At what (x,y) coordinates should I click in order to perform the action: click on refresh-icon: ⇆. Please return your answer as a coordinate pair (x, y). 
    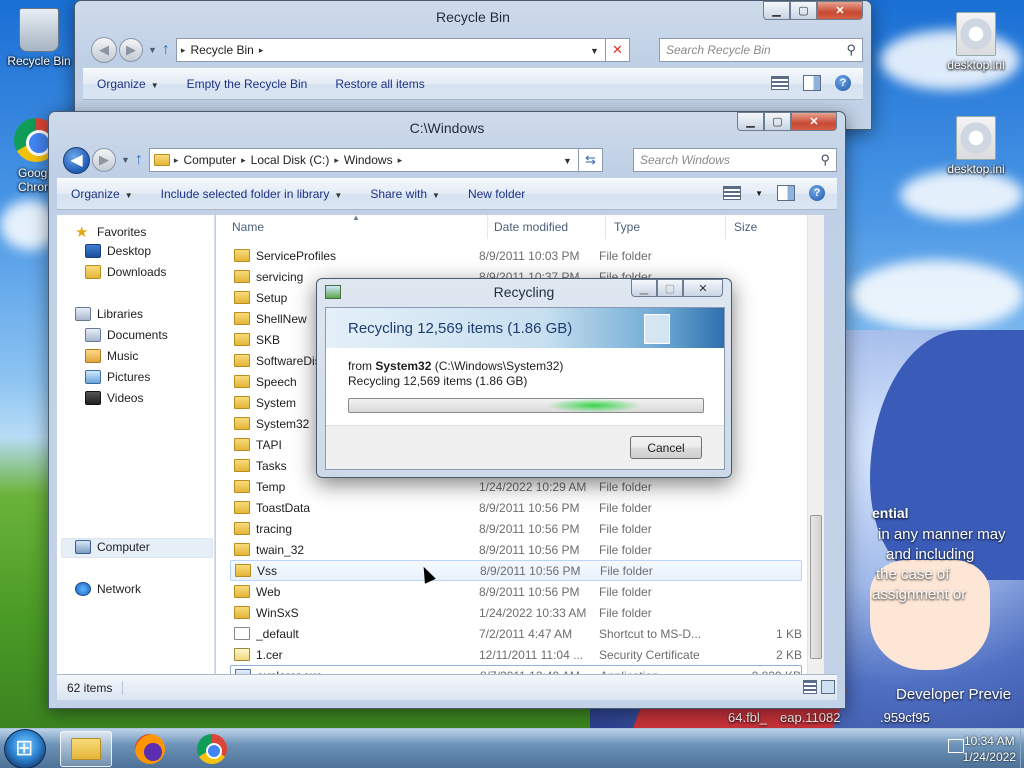
    Looking at the image, I should click on (589, 160).